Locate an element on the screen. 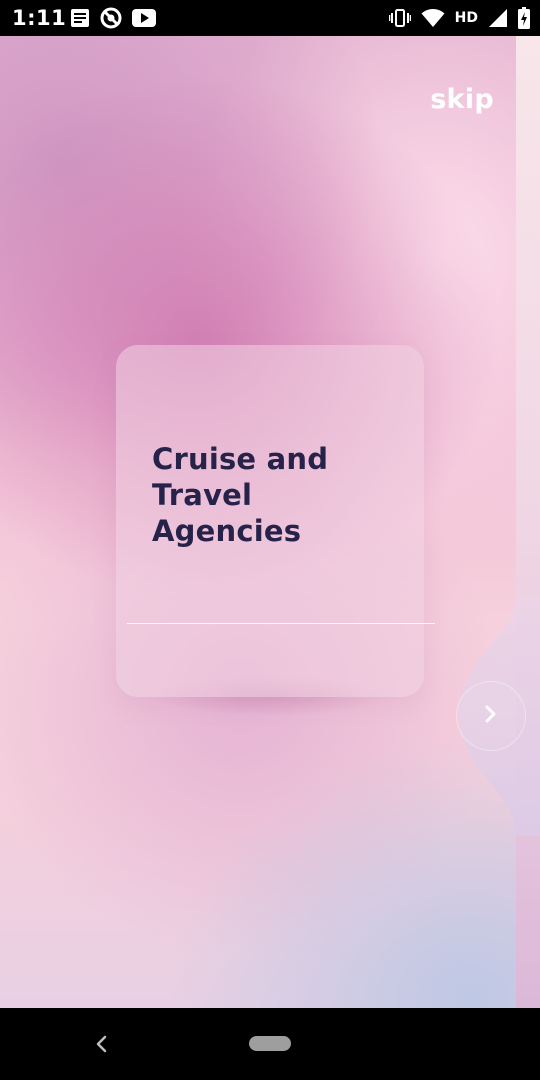  navigation-bar is located at coordinates (270, 1044).